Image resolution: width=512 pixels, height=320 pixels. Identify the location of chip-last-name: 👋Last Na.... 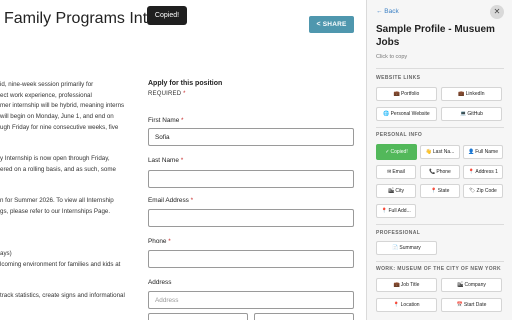
(440, 152).